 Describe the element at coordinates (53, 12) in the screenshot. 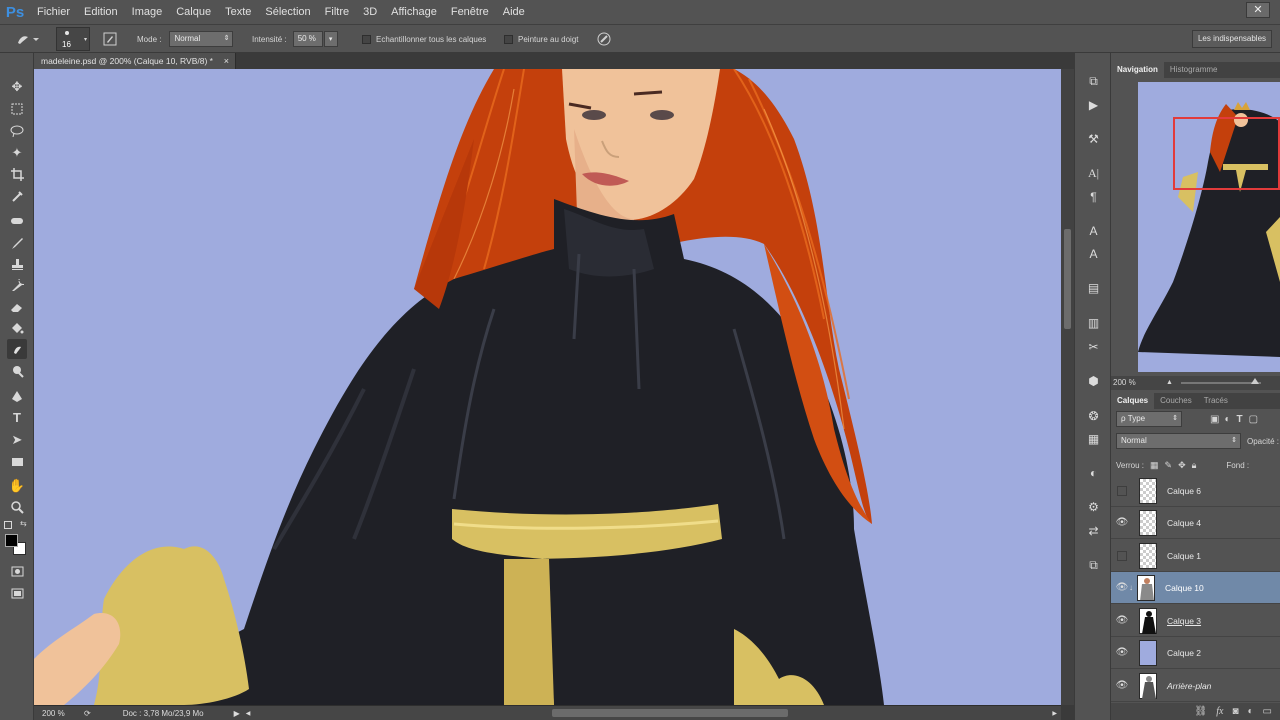

I see `menu-fichier: Fichier` at that location.